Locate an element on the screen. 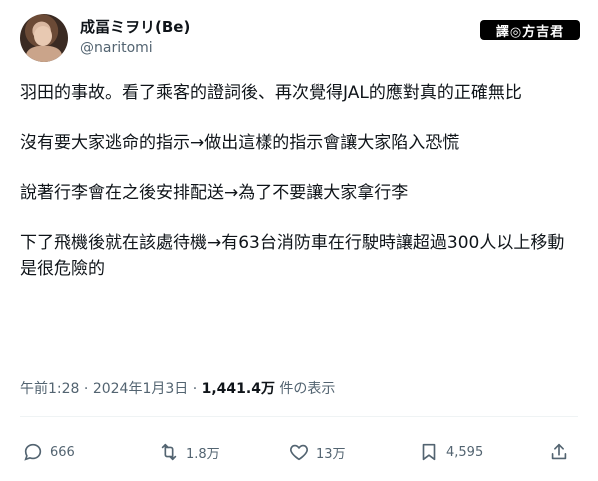 The height and width of the screenshot is (481, 598). like-button: 13万 is located at coordinates (317, 452).